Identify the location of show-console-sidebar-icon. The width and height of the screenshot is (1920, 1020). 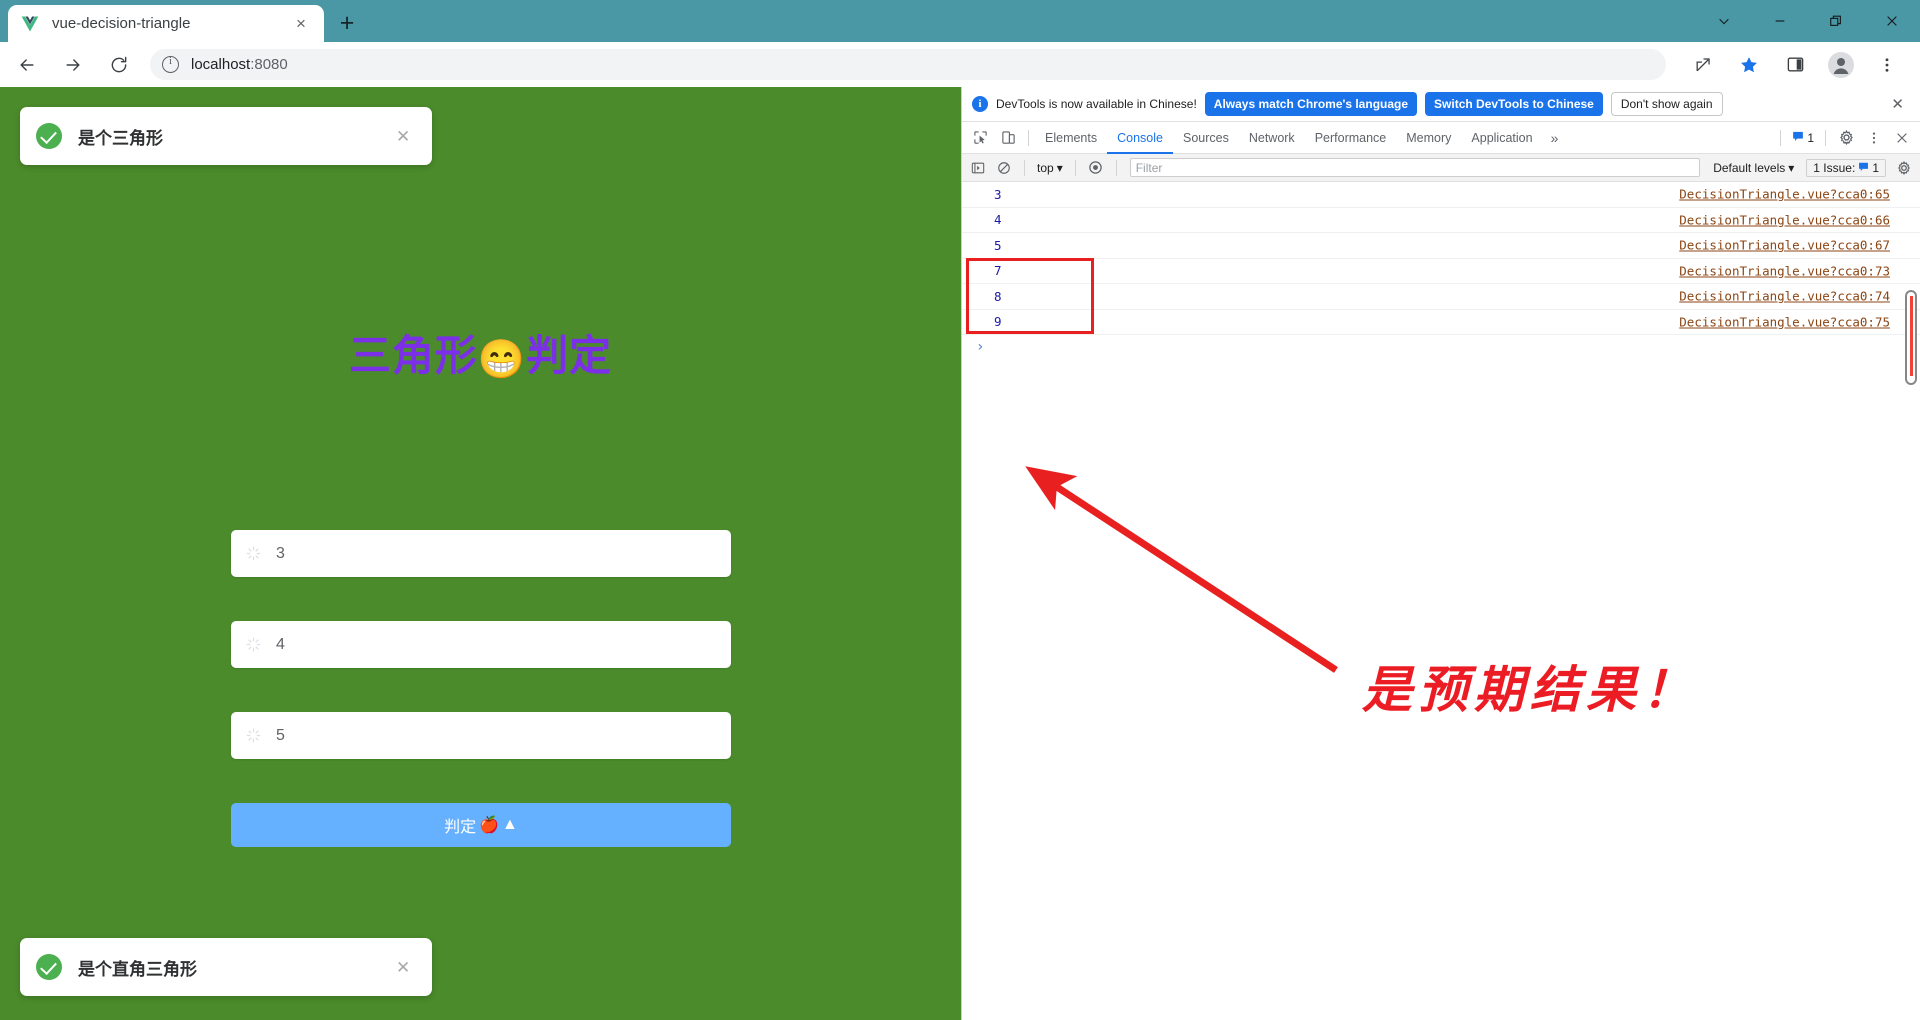
(978, 168).